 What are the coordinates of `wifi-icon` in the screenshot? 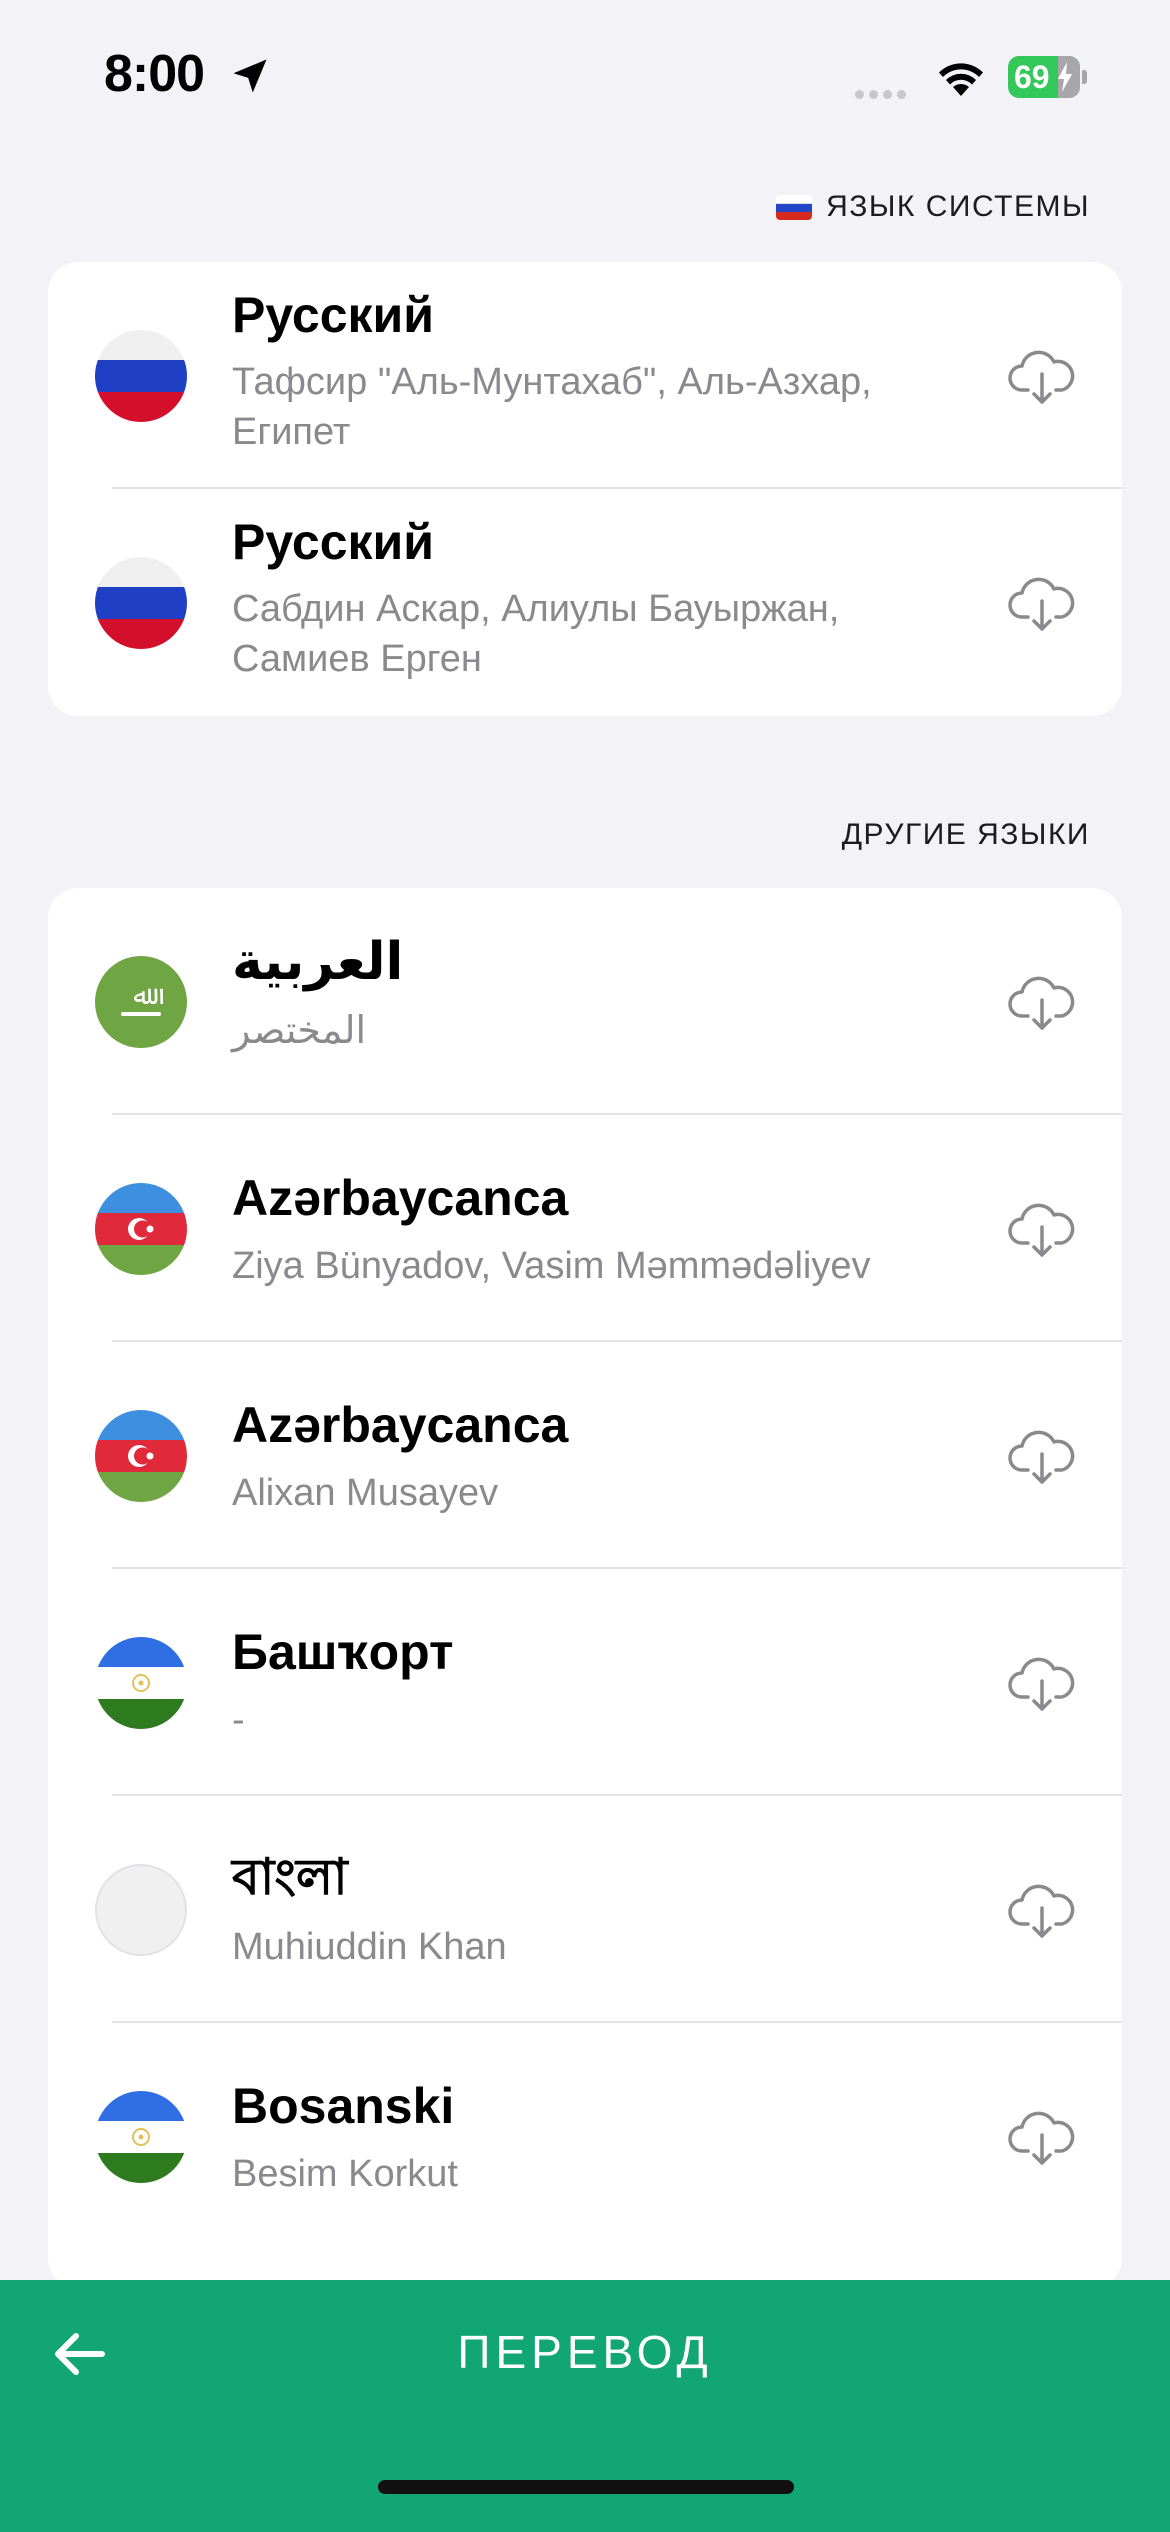 It's located at (961, 79).